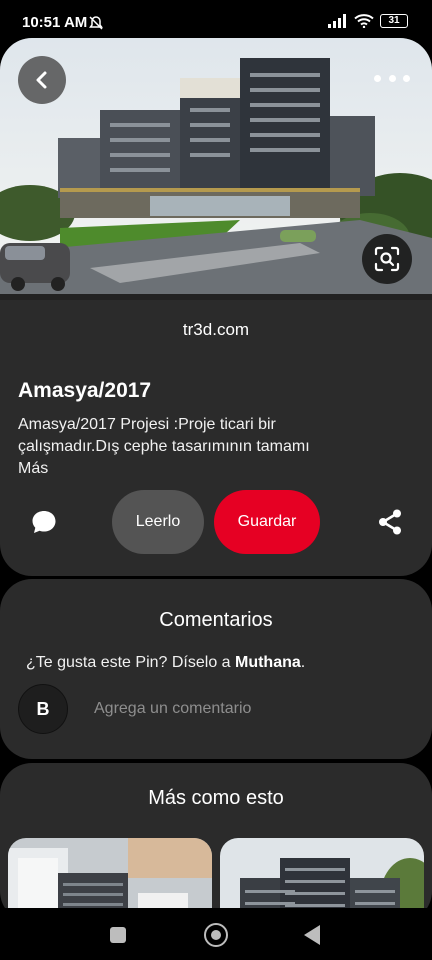 The width and height of the screenshot is (432, 960). What do you see at coordinates (166, 662) in the screenshot?
I see `comments-prompt: ¿Te gusta este Pin? Díselo a Muthana.` at bounding box center [166, 662].